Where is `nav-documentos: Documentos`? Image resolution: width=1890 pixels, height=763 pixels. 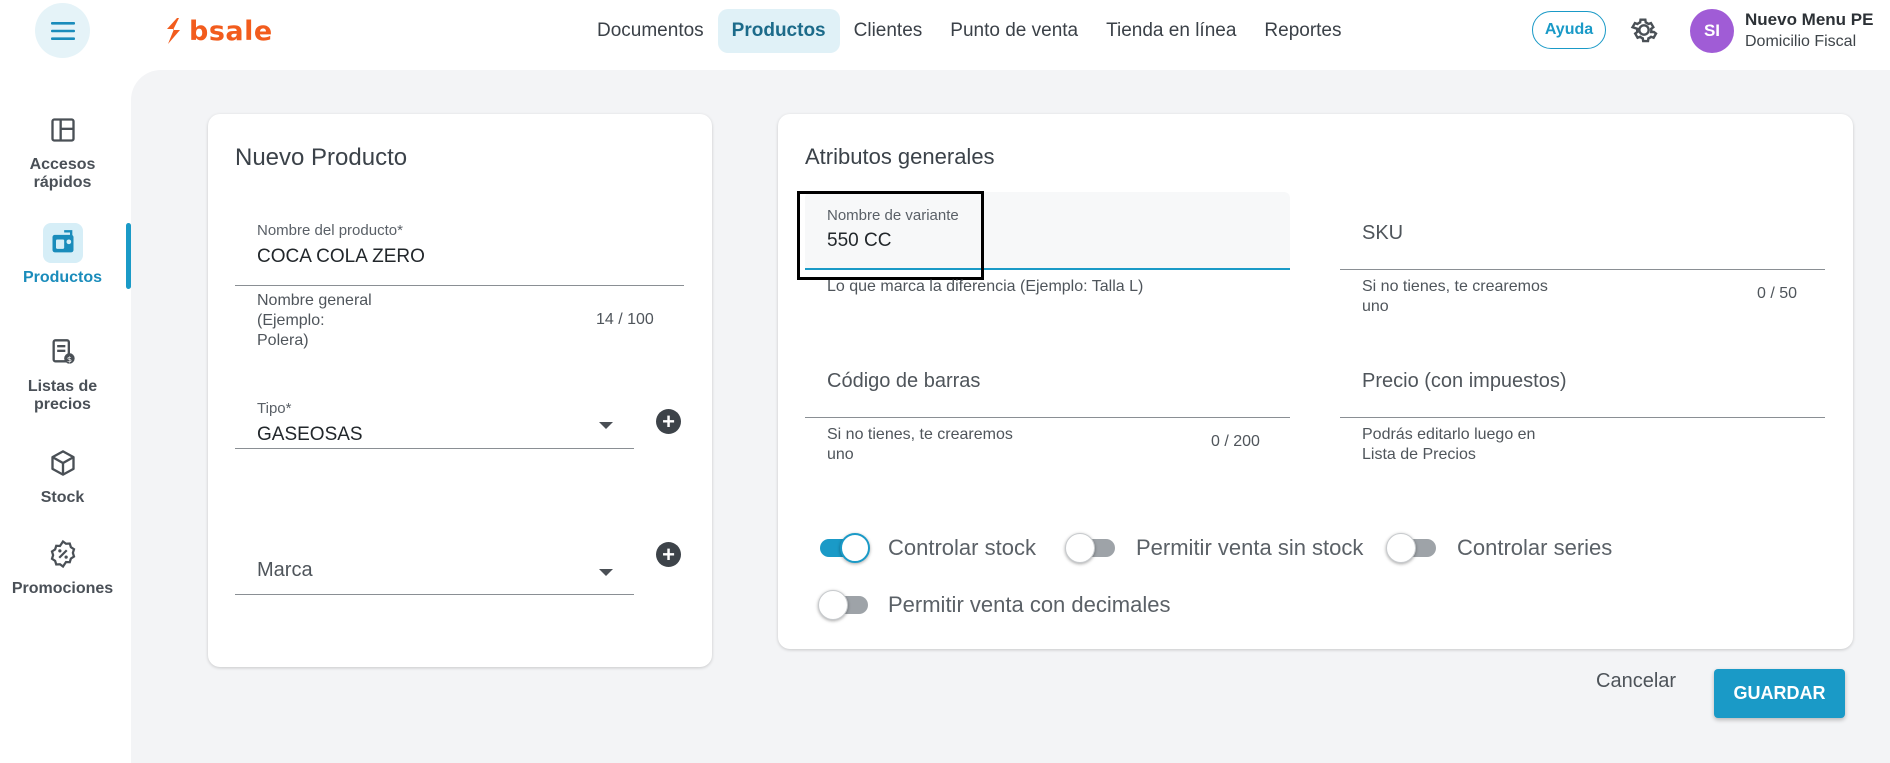
nav-documentos: Documentos is located at coordinates (650, 31).